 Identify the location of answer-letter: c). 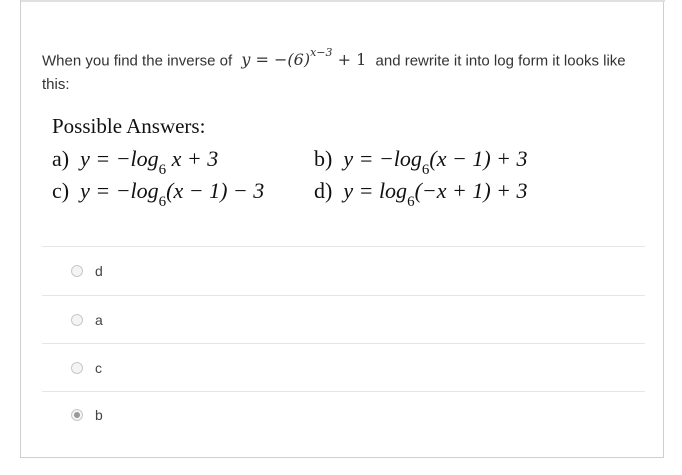
(61, 190).